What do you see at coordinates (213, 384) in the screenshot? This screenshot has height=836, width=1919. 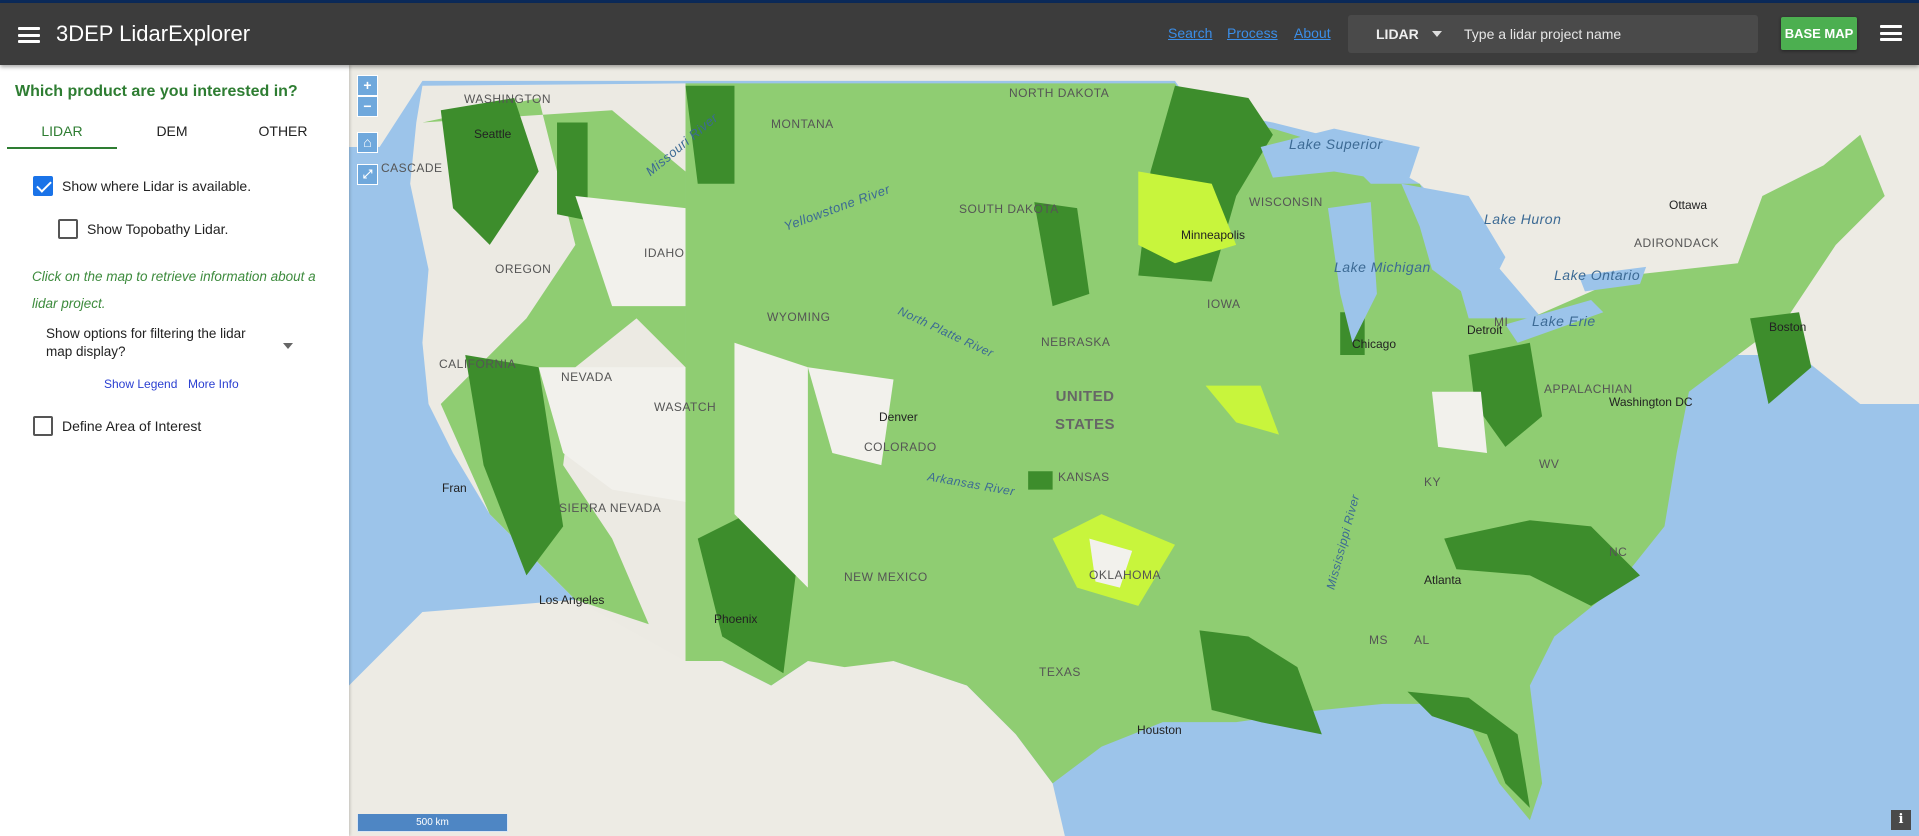 I see `more-info-link: More Info` at bounding box center [213, 384].